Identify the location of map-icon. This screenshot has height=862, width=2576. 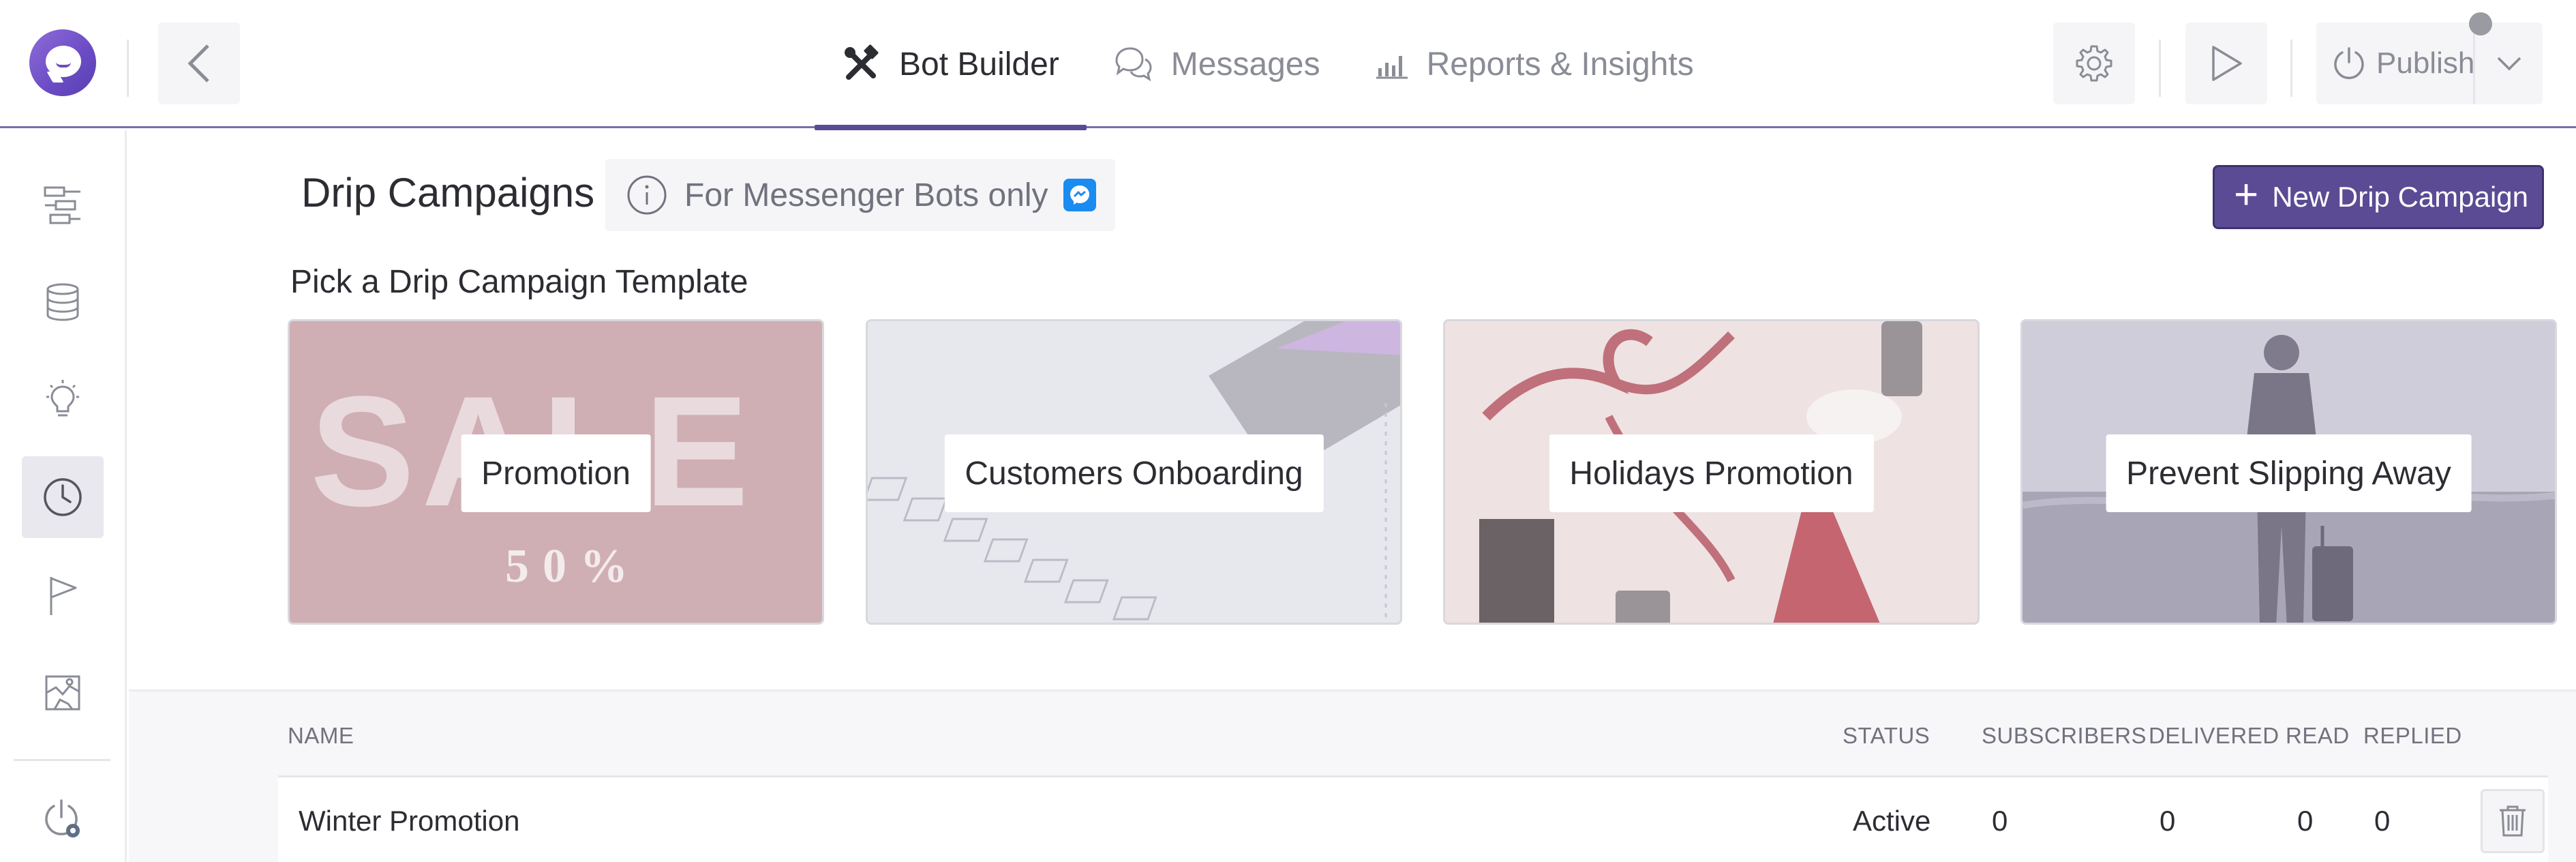
(62, 693).